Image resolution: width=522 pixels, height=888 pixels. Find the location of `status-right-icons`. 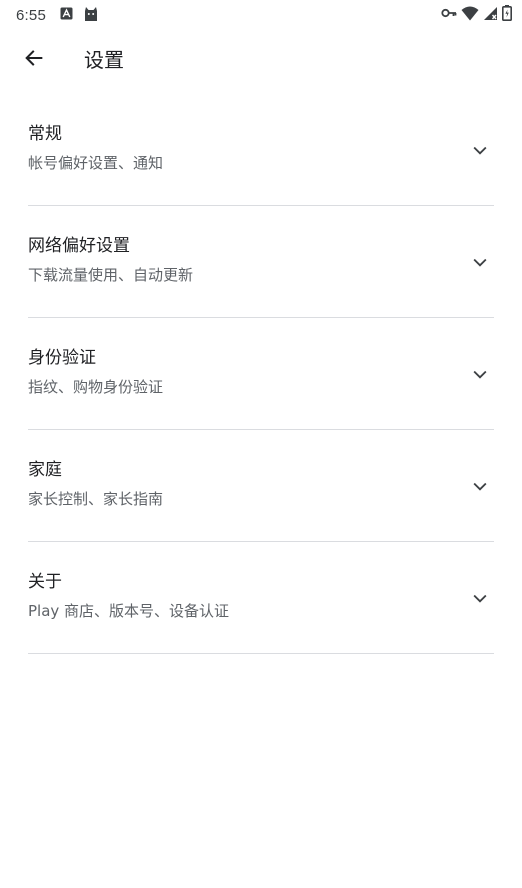

status-right-icons is located at coordinates (476, 15).